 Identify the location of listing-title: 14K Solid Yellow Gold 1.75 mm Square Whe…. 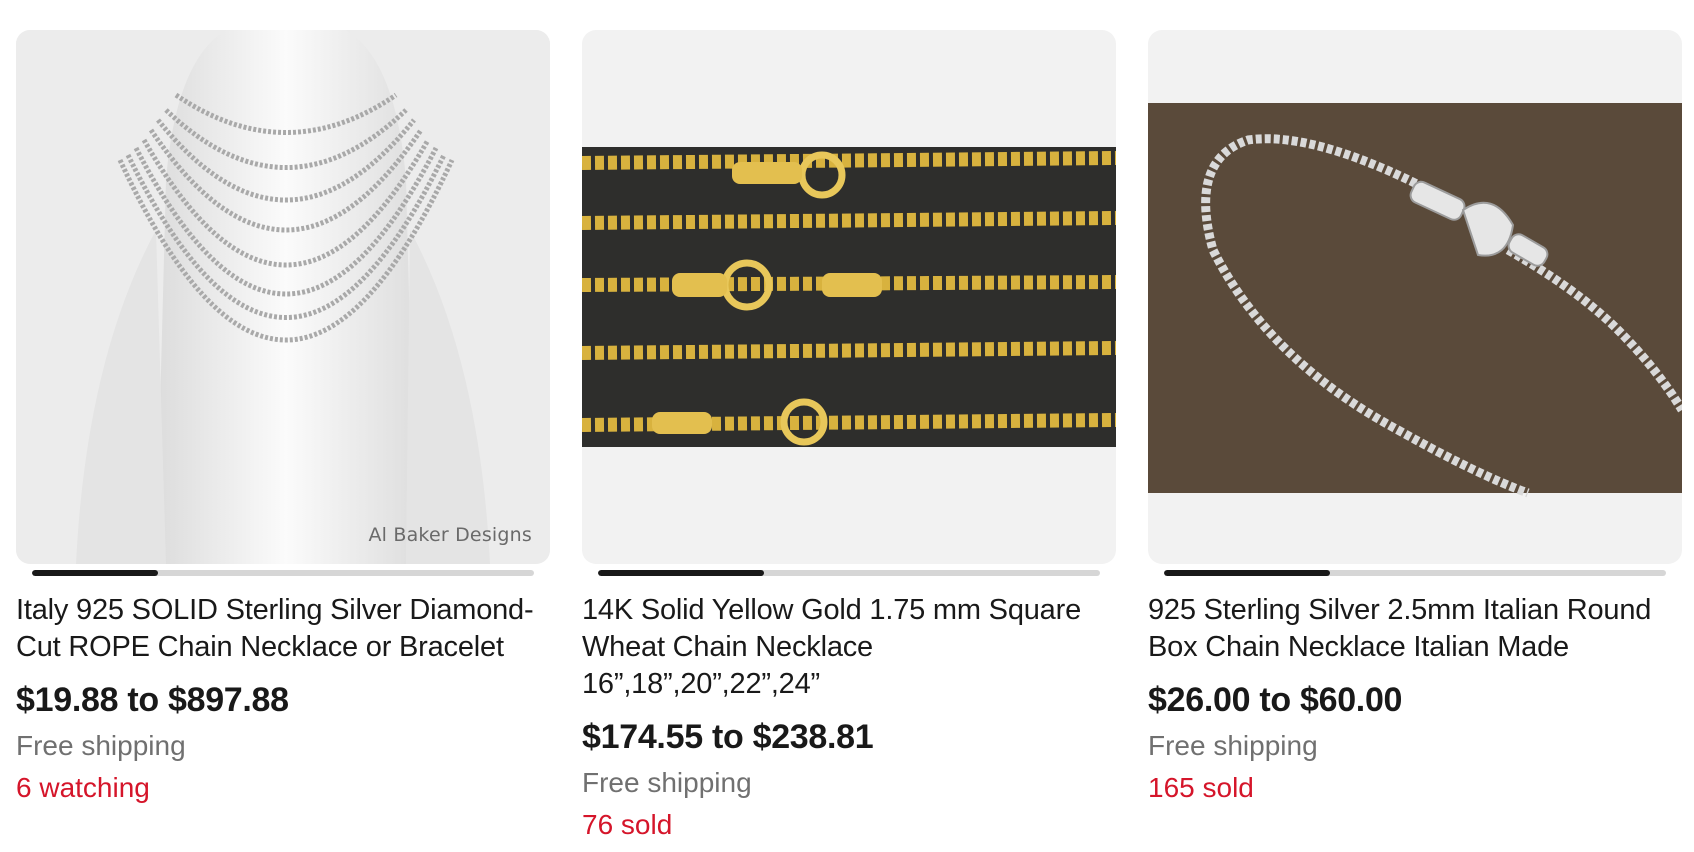
(849, 647).